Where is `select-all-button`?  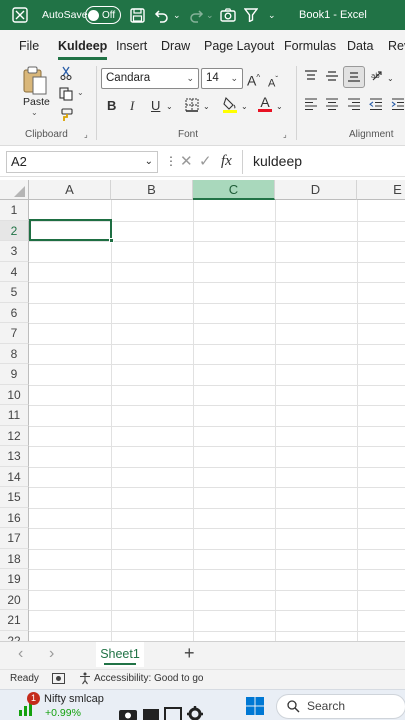 select-all-button is located at coordinates (14, 190).